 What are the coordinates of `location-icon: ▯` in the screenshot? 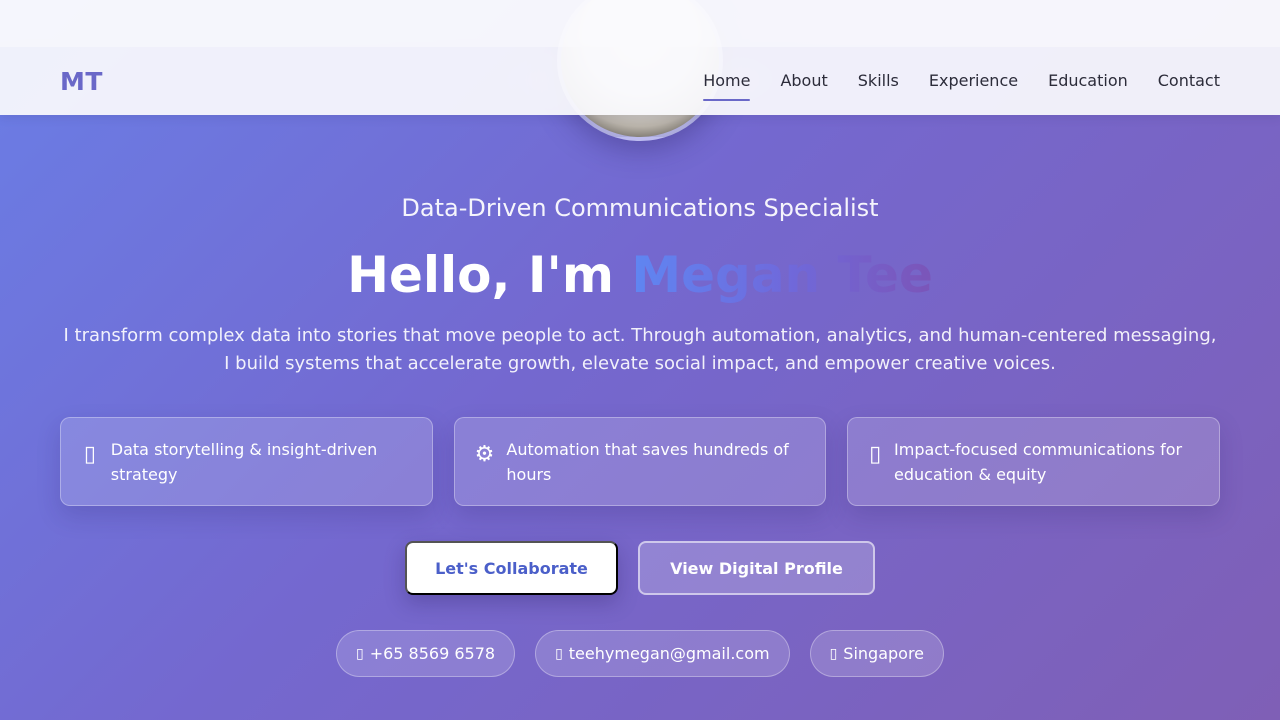 It's located at (833, 653).